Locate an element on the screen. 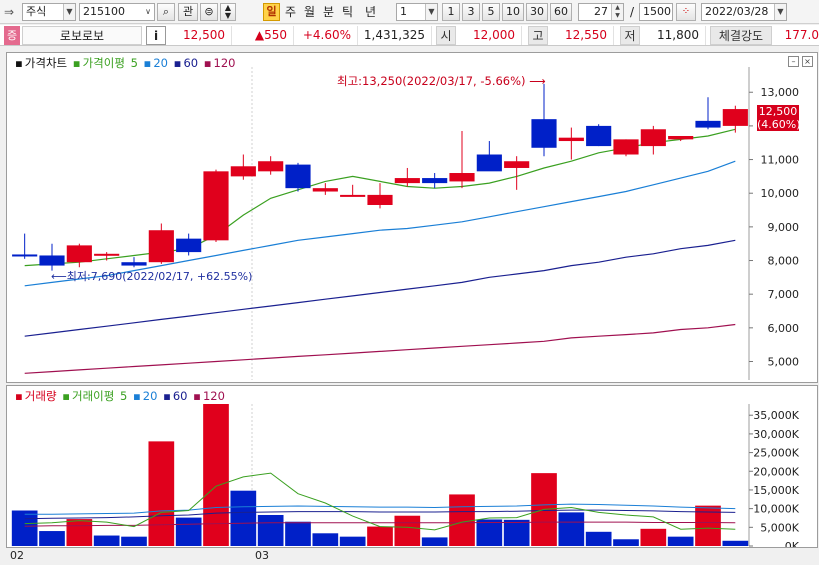 Image resolution: width=819 pixels, height=565 pixels. y-tick-label: 15,000K is located at coordinates (776, 490).